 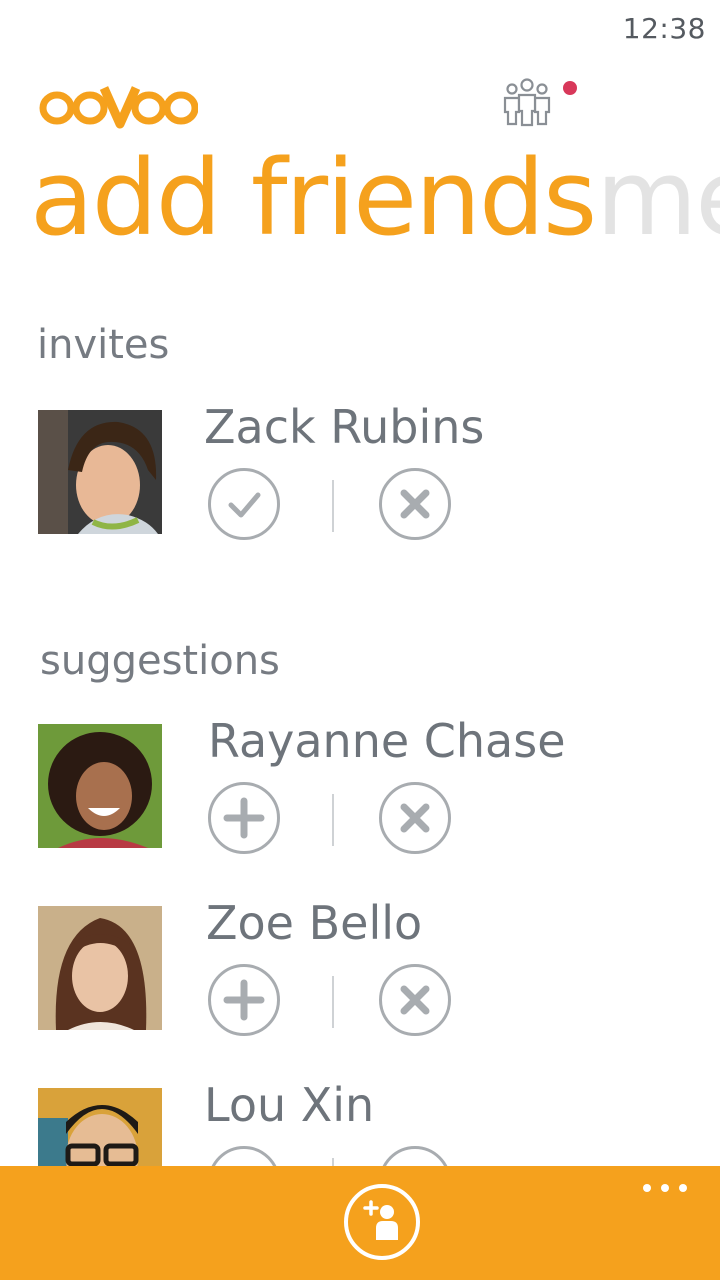 What do you see at coordinates (664, 28) in the screenshot?
I see `status-time: 12:38` at bounding box center [664, 28].